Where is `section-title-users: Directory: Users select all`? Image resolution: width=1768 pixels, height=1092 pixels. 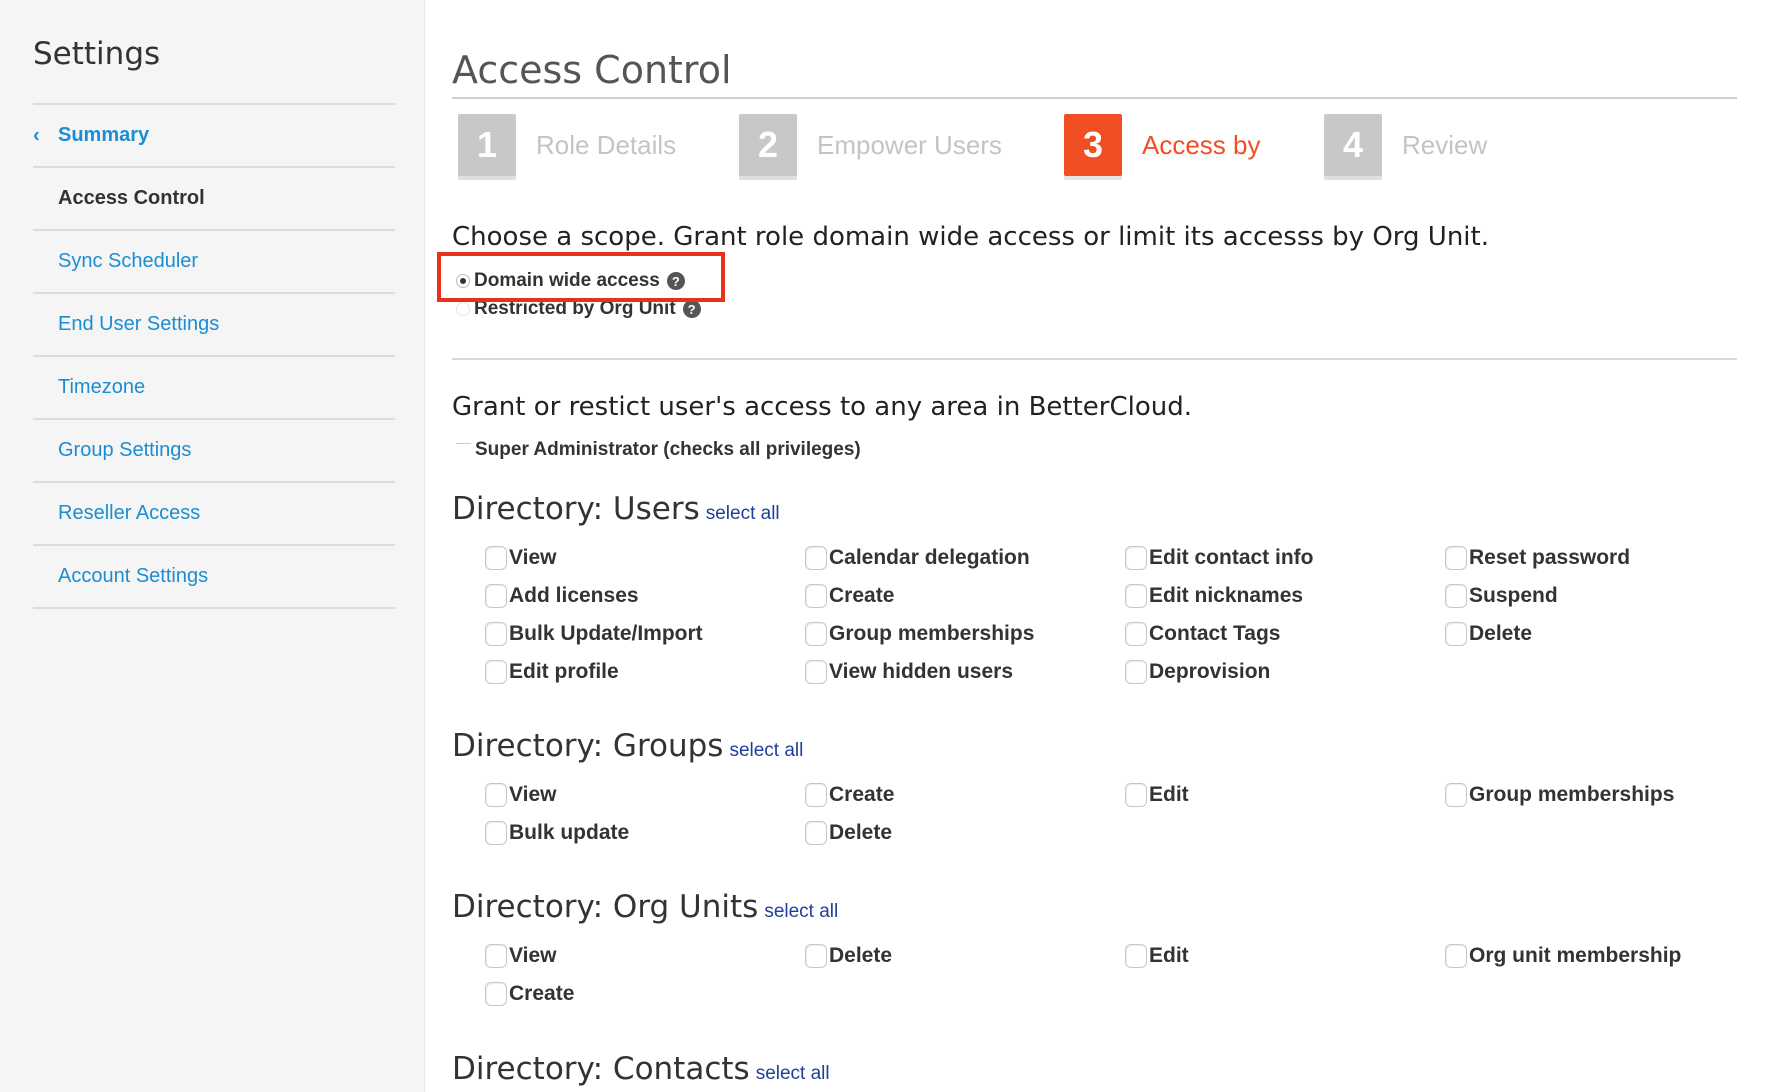
section-title-users: Directory: Users select all is located at coordinates (616, 509).